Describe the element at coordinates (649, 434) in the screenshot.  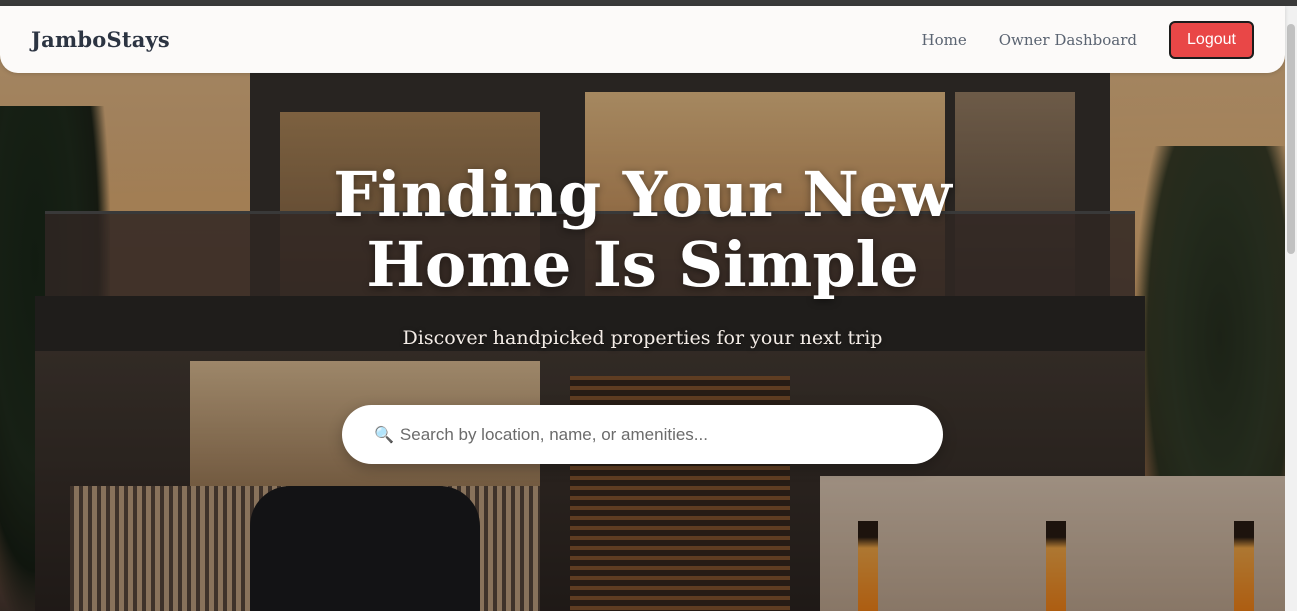
I see `search-input` at that location.